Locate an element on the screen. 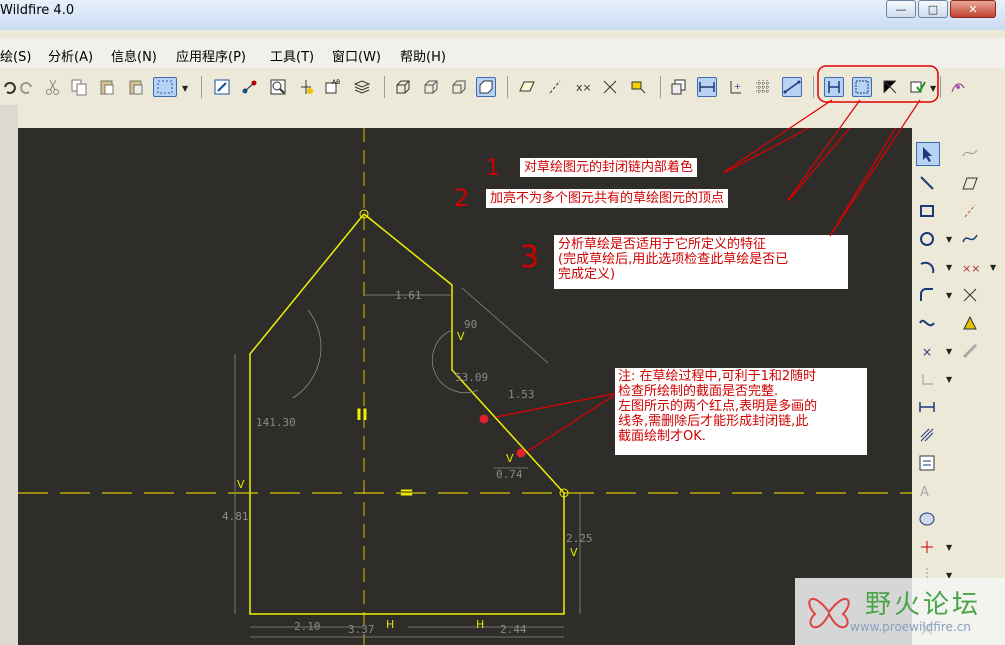  select-arrow-icon is located at coordinates (928, 154).